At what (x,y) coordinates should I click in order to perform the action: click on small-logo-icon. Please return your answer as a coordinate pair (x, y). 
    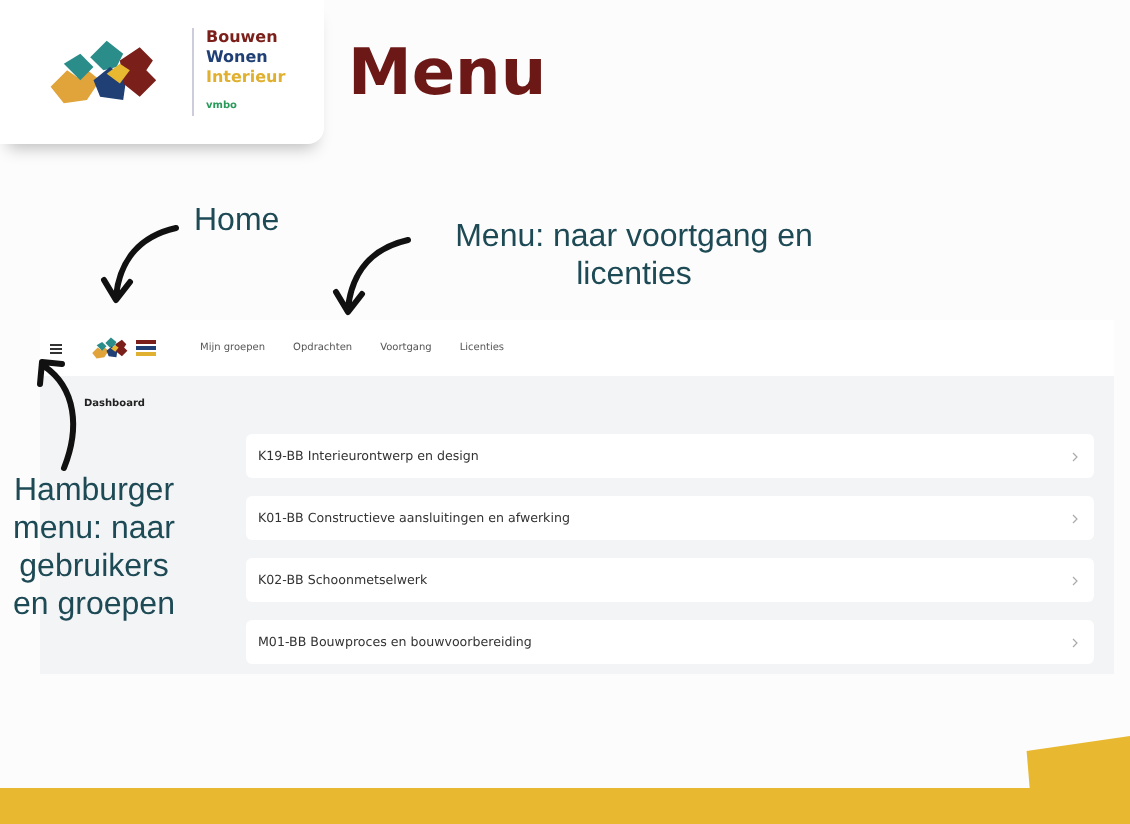
    Looking at the image, I should click on (123, 348).